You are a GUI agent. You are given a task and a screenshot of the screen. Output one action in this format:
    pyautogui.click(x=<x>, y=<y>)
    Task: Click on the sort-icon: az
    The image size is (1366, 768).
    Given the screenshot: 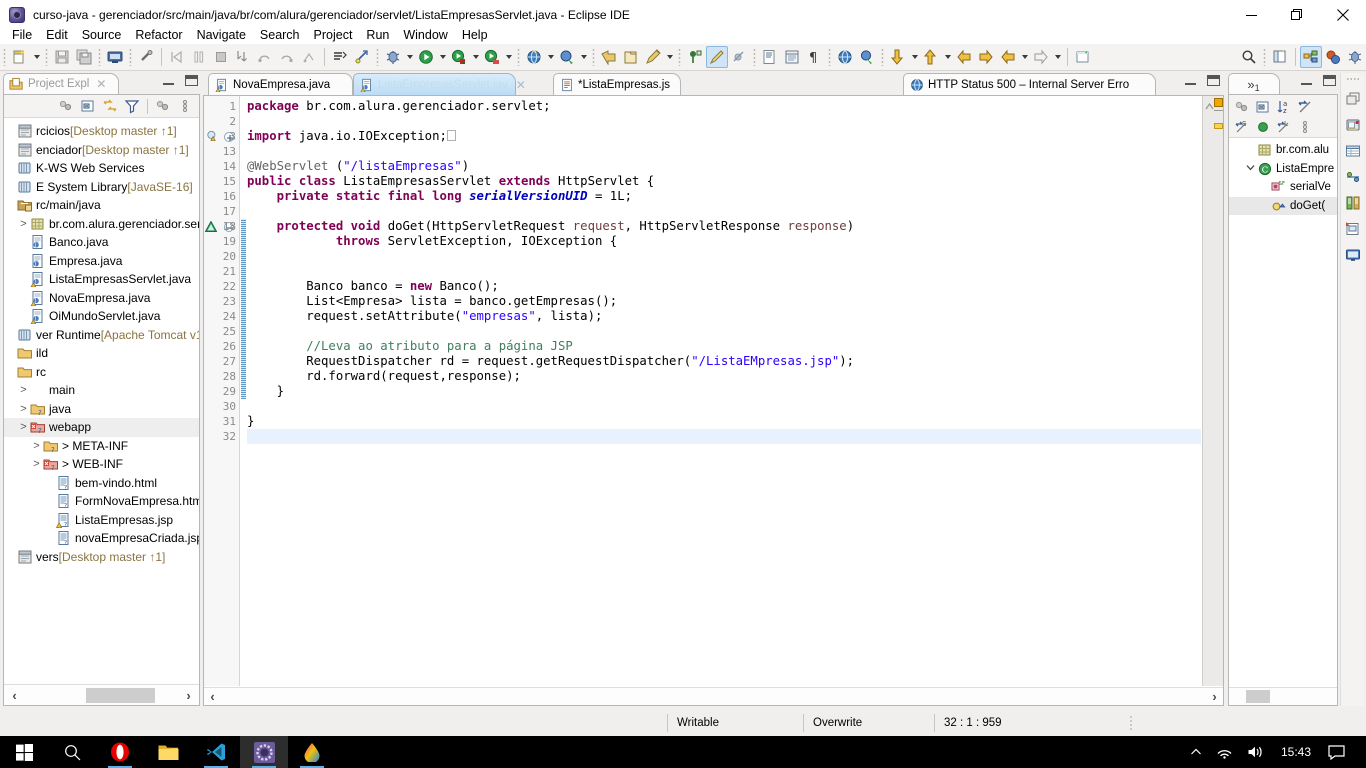 What is the action you would take?
    pyautogui.click(x=1284, y=106)
    